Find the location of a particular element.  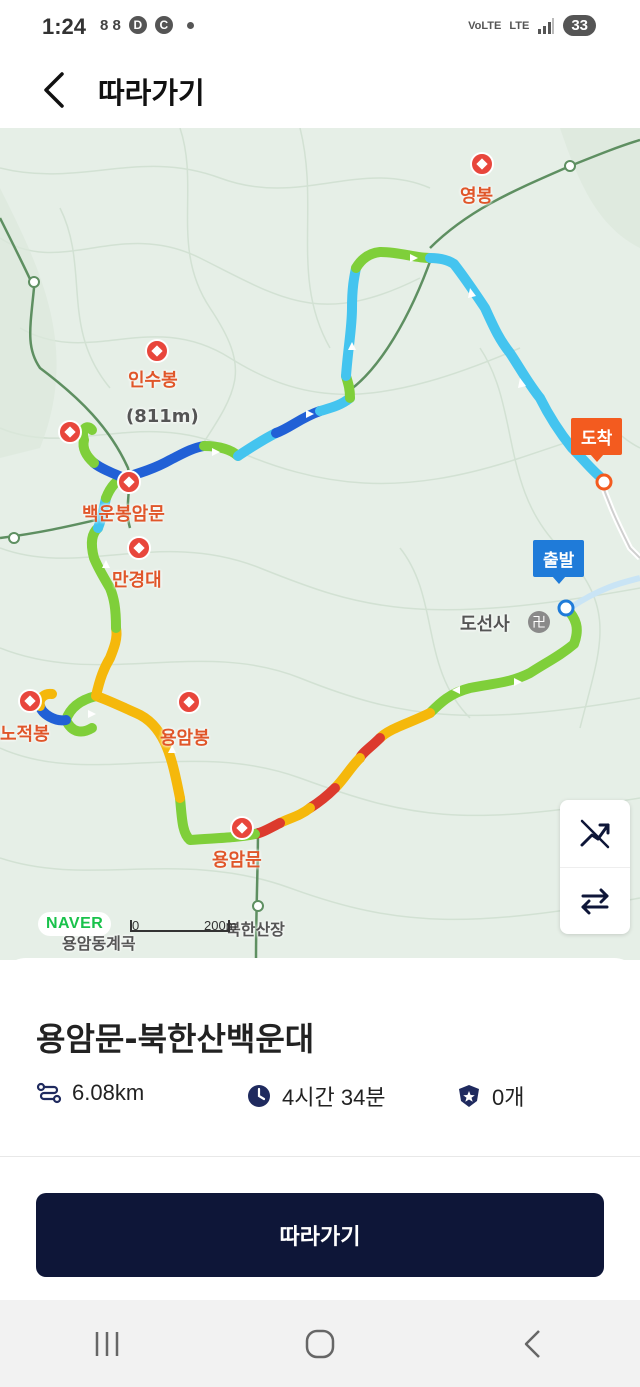

clock-icon is located at coordinates (259, 1096).